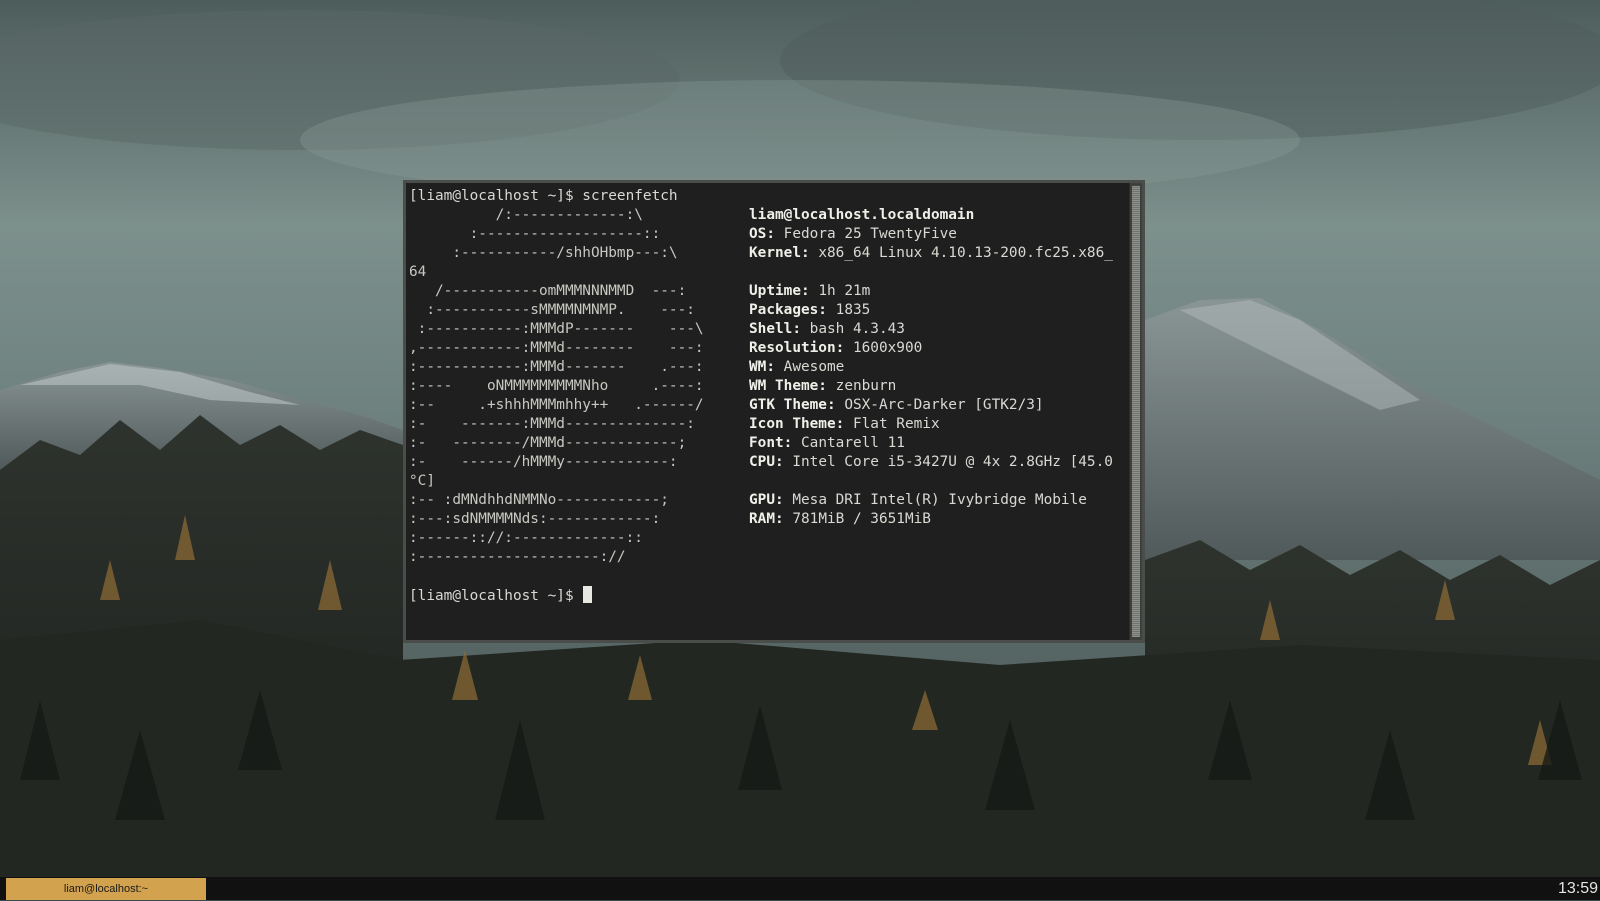  What do you see at coordinates (552, 310) in the screenshot?
I see `ascii-art-line: :-----------sMMMMNMNMP. ---:` at bounding box center [552, 310].